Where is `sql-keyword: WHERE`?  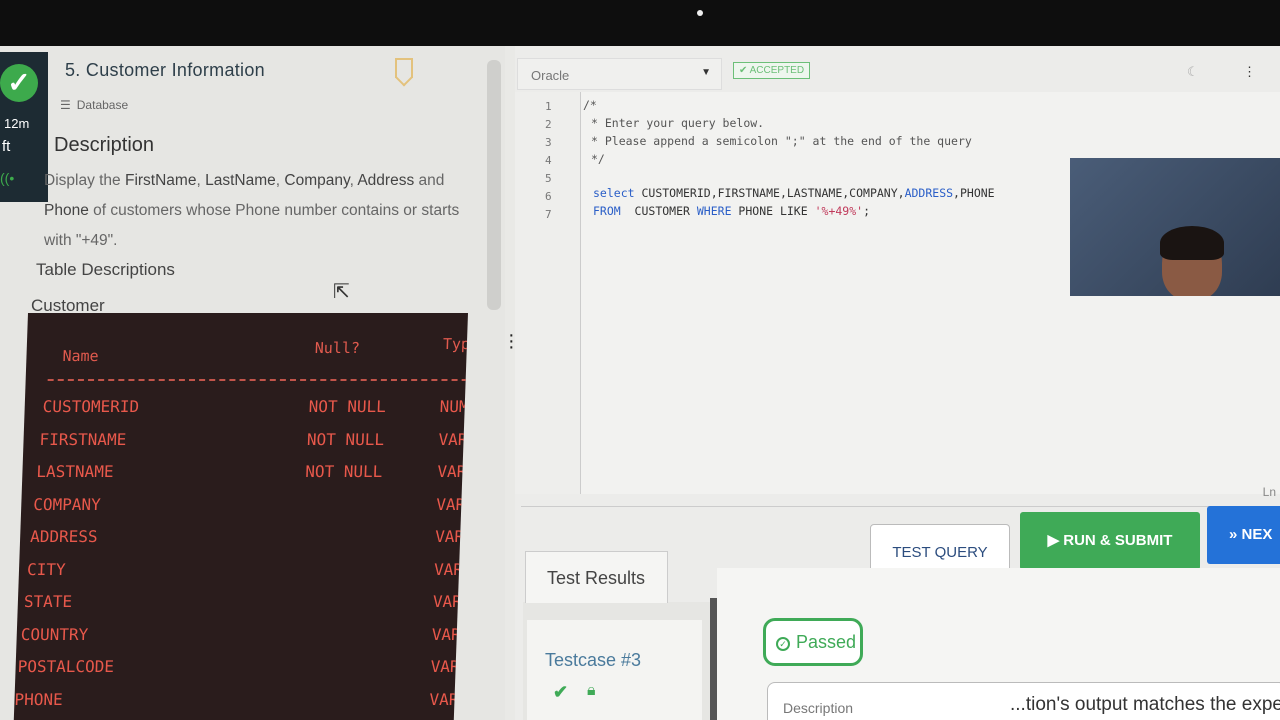 sql-keyword: WHERE is located at coordinates (714, 211).